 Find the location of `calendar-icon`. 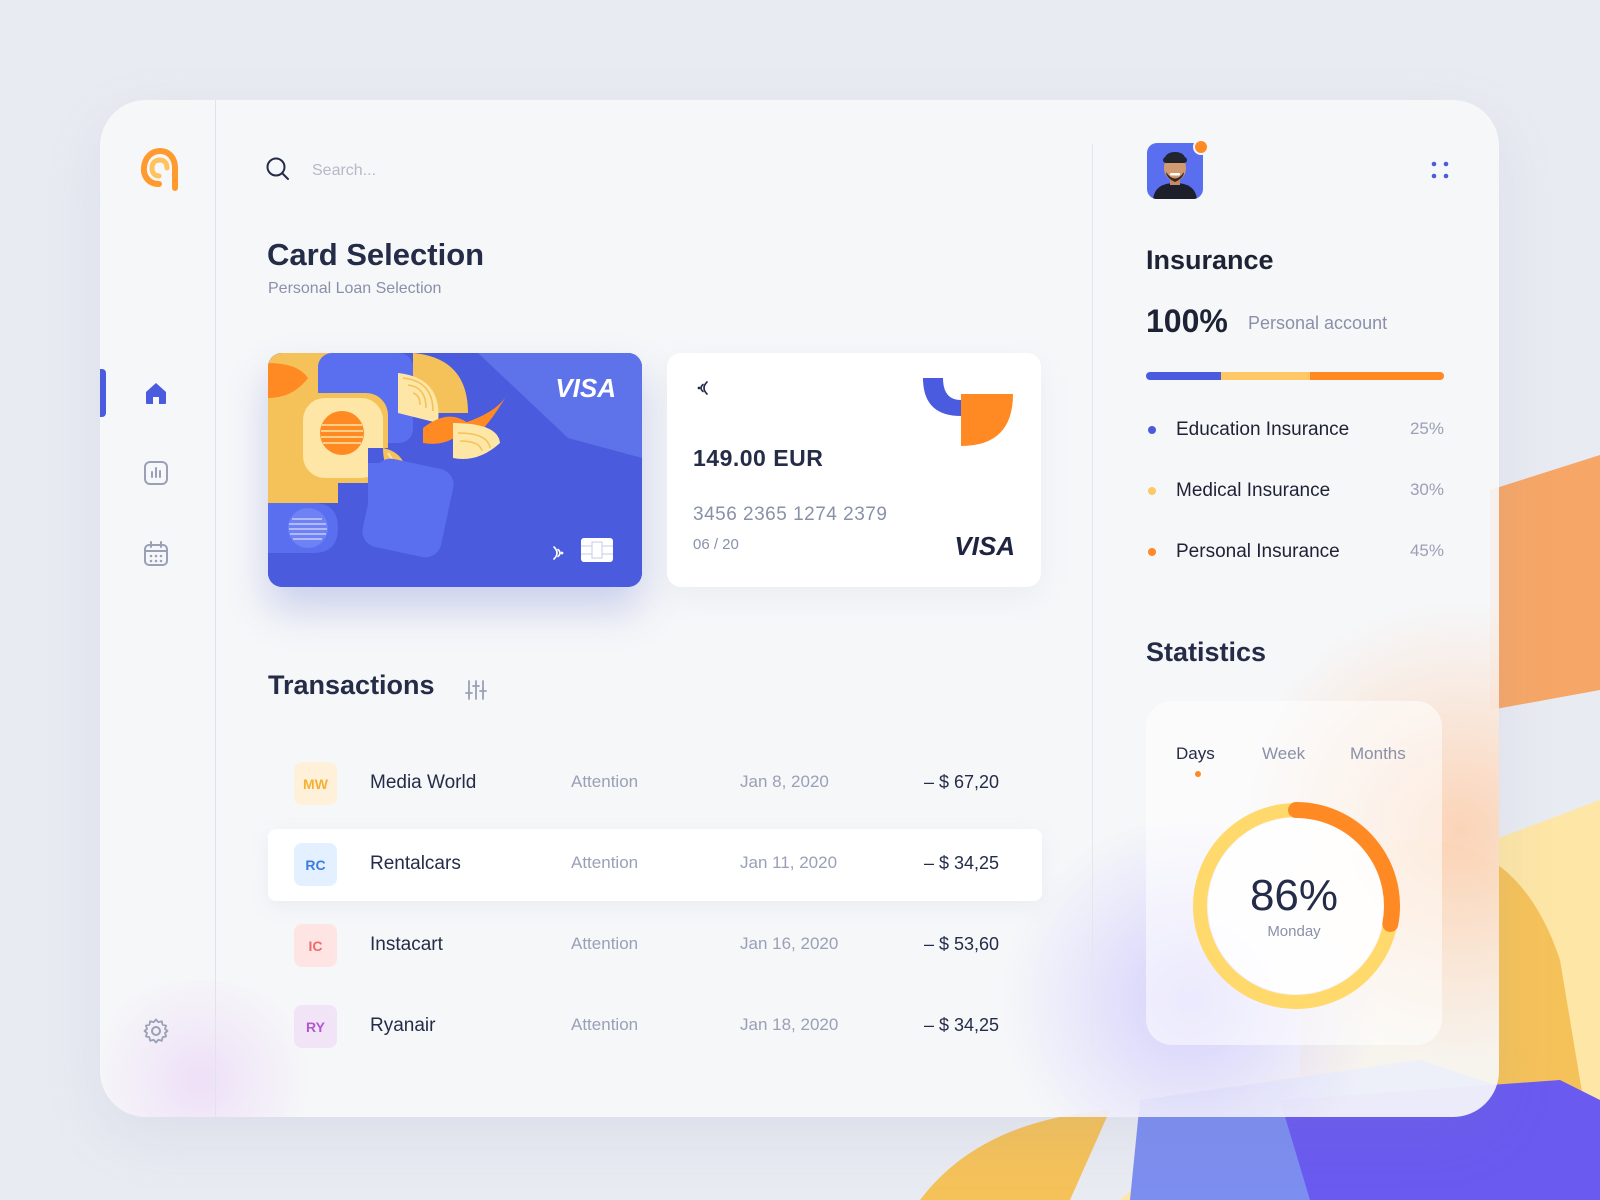

calendar-icon is located at coordinates (156, 554).